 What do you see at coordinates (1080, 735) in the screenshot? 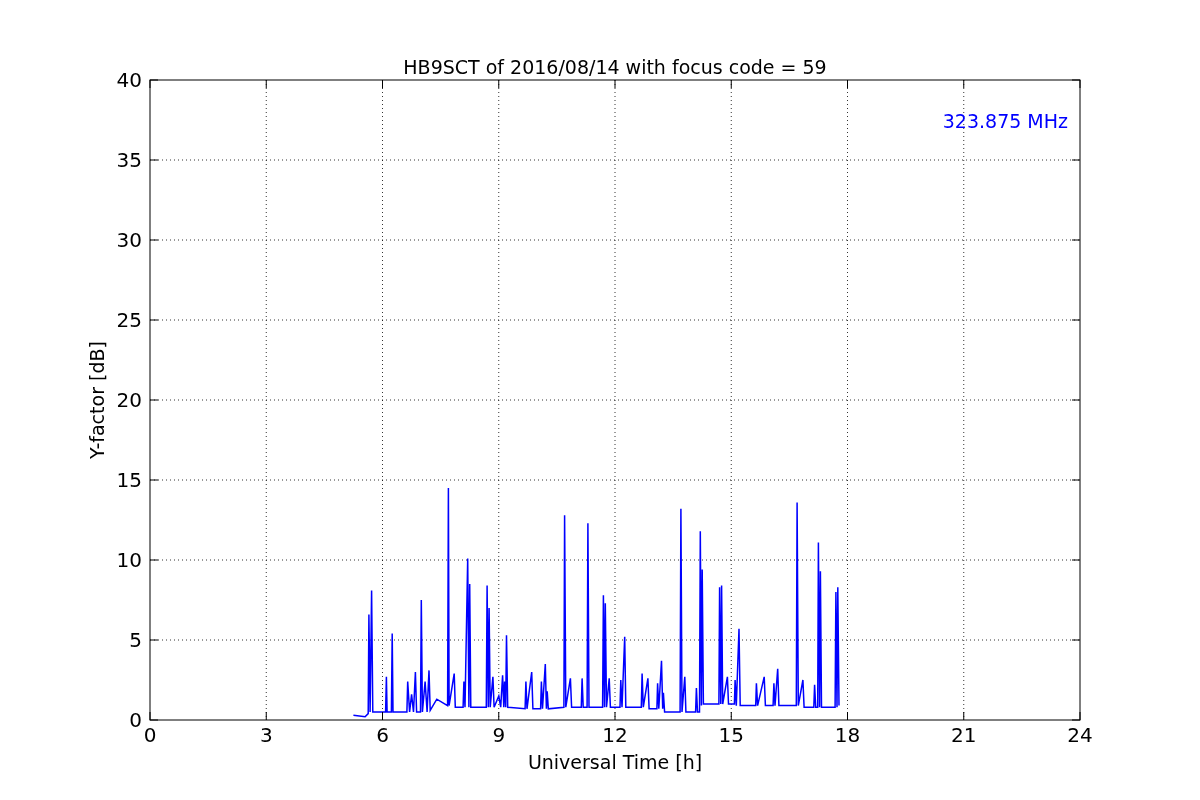
I see `tick-label: 24` at bounding box center [1080, 735].